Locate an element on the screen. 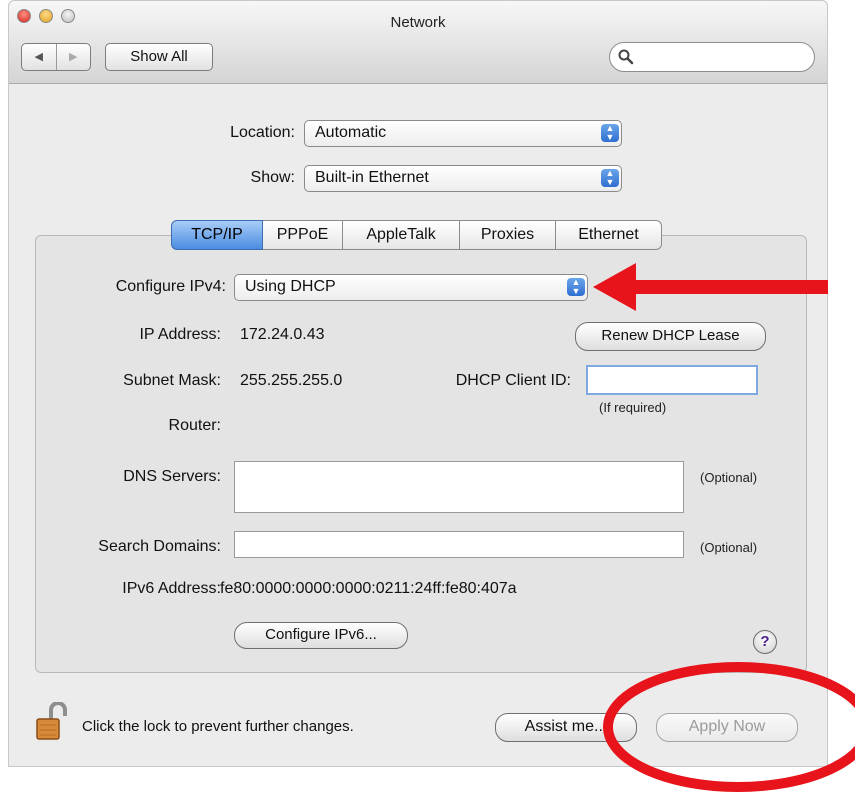 Image resolution: width=855 pixels, height=798 pixels. red-arrow-annotation is located at coordinates (710, 287).